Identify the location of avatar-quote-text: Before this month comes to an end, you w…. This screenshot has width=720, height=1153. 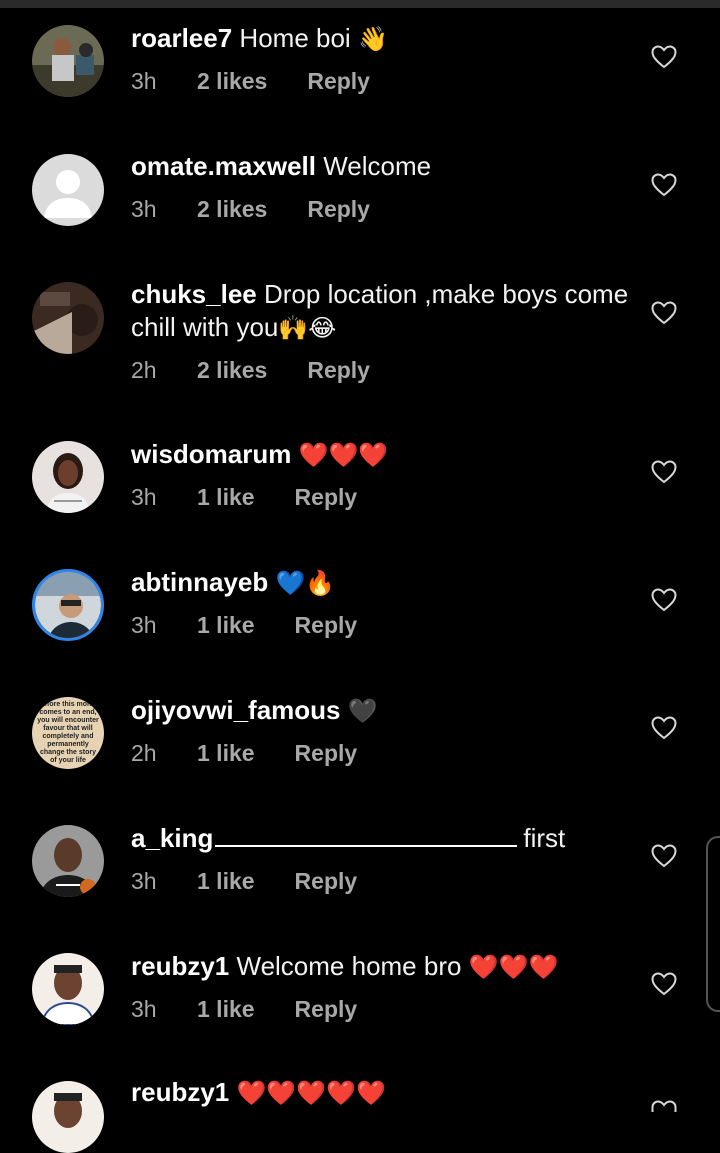
(68, 732).